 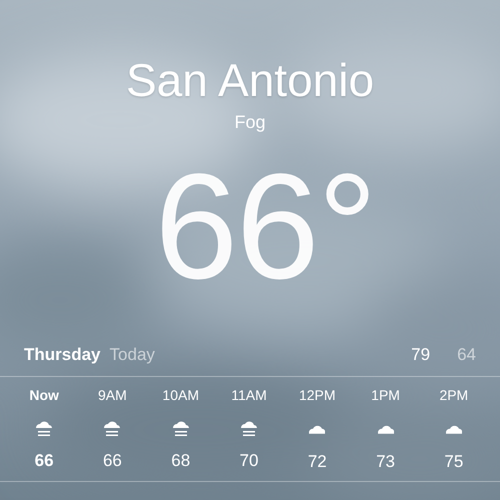 What do you see at coordinates (317, 395) in the screenshot?
I see `hour-time: 12PM` at bounding box center [317, 395].